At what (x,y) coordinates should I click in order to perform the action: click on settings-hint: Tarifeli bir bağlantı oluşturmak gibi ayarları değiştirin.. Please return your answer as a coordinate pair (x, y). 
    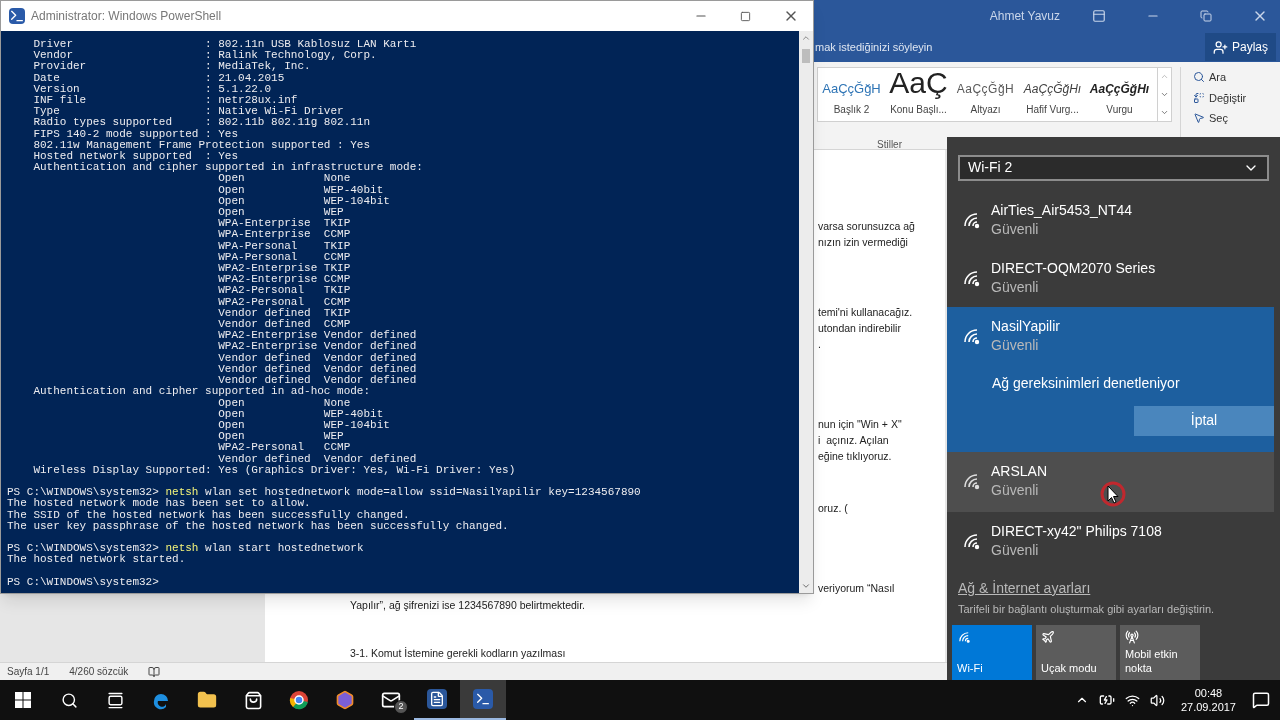
    Looking at the image, I should click on (1087, 609).